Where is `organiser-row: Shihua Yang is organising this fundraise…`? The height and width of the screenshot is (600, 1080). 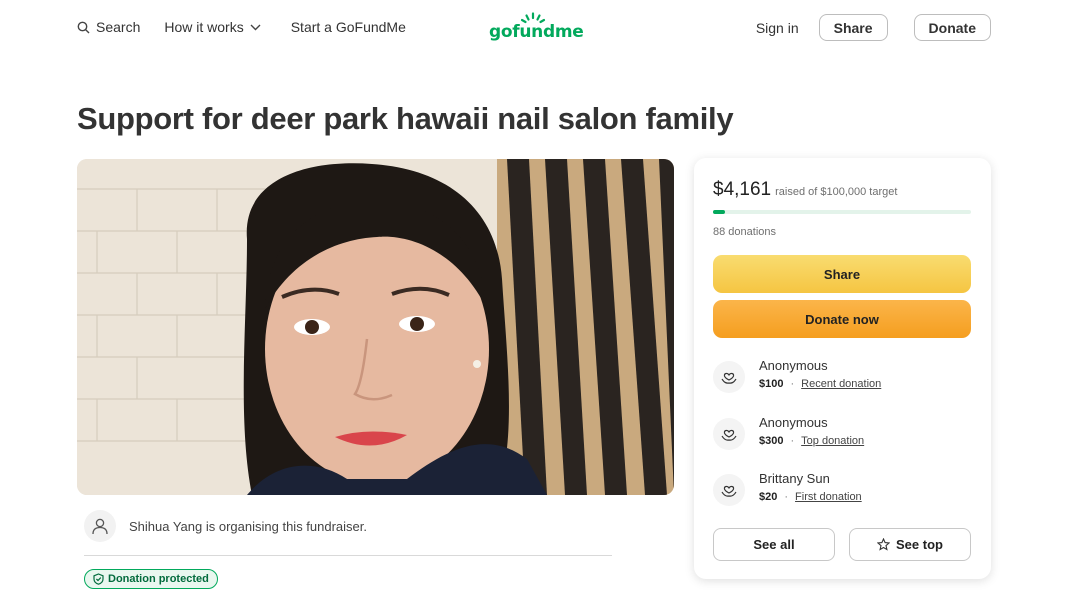 organiser-row: Shihua Yang is organising this fundraise… is located at coordinates (225, 526).